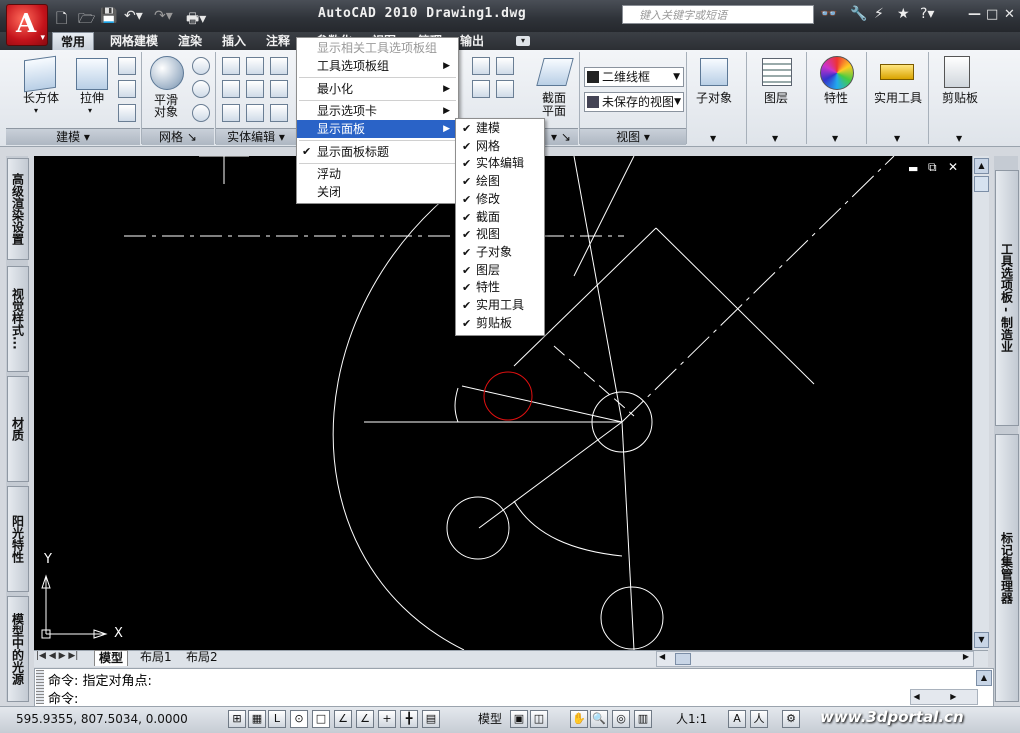 This screenshot has width=1020, height=733. What do you see at coordinates (683, 659) in the screenshot?
I see `hscroll-thumb` at bounding box center [683, 659].